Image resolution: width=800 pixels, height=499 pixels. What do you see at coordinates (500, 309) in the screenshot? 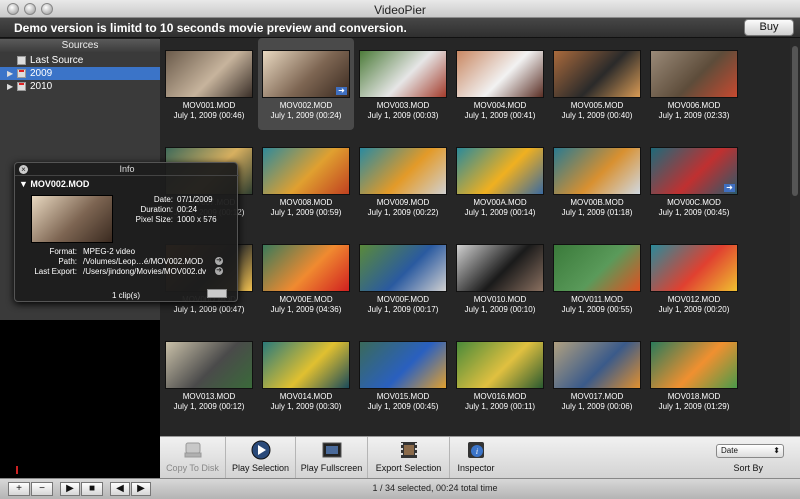
I see `clip-date: July 1, 2009 (00:10)` at bounding box center [500, 309].